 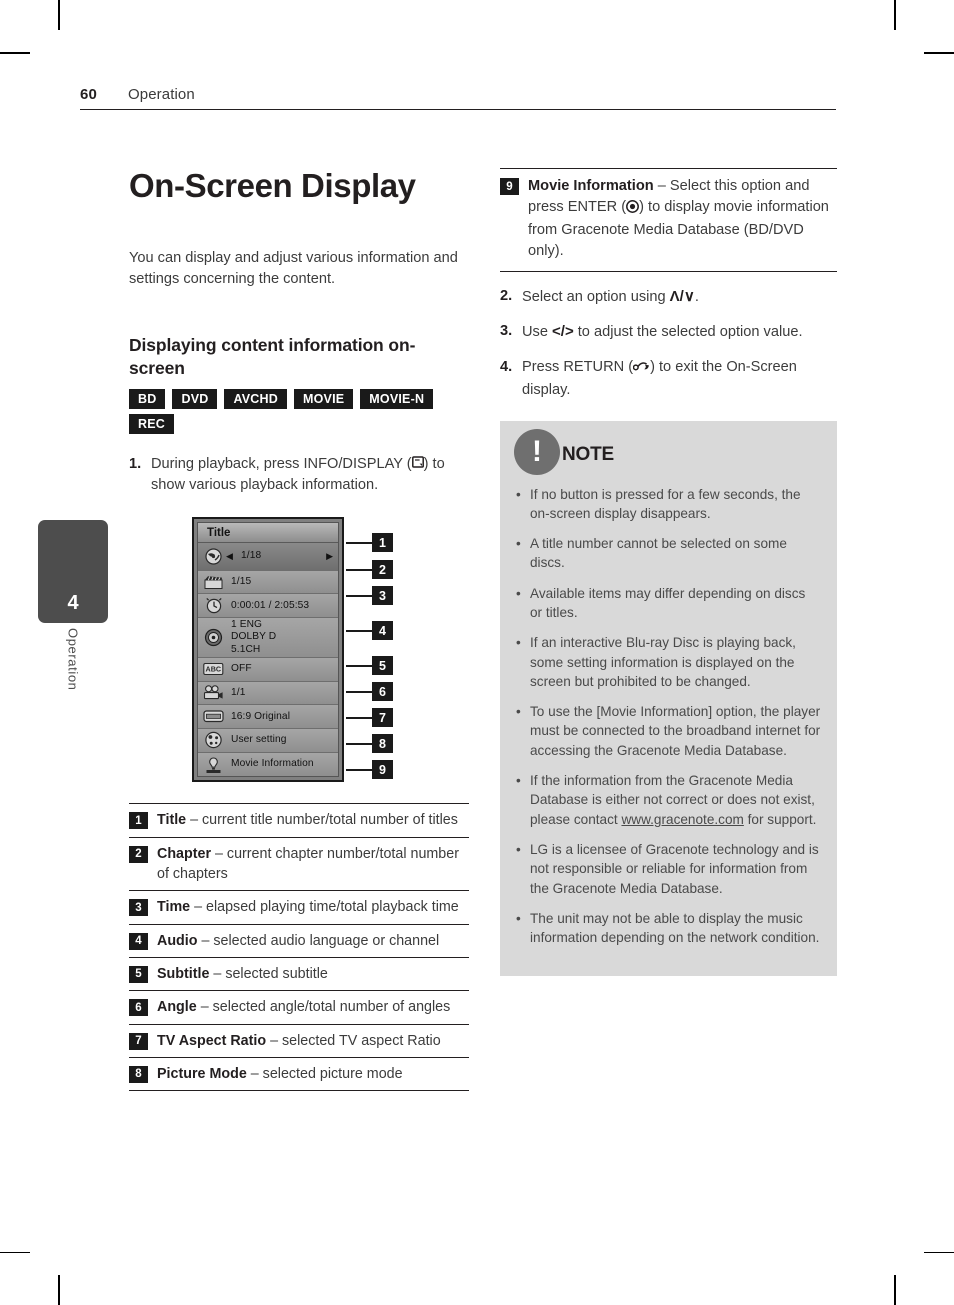 What do you see at coordinates (417, 464) in the screenshot?
I see `info-display-icon` at bounding box center [417, 464].